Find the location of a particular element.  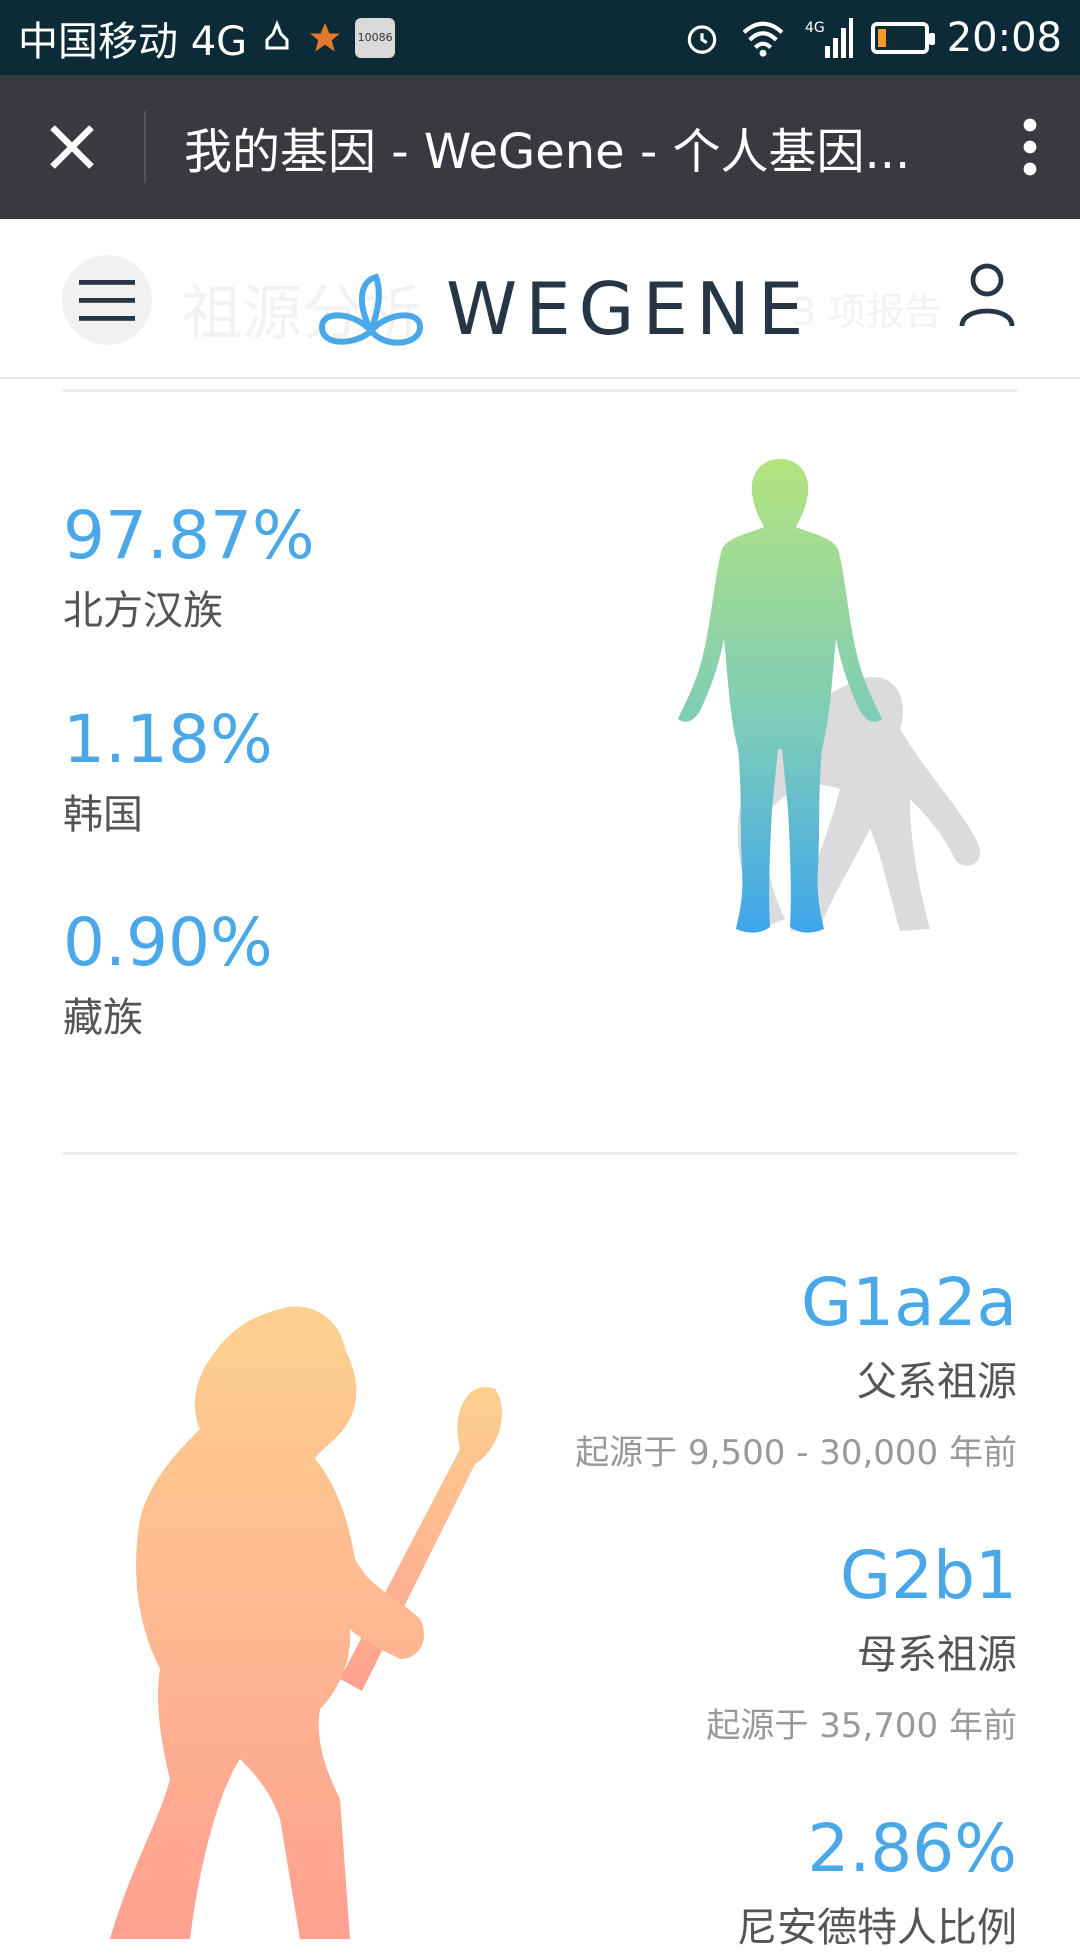

ancestry-percent: 0.90% is located at coordinates (168, 942).